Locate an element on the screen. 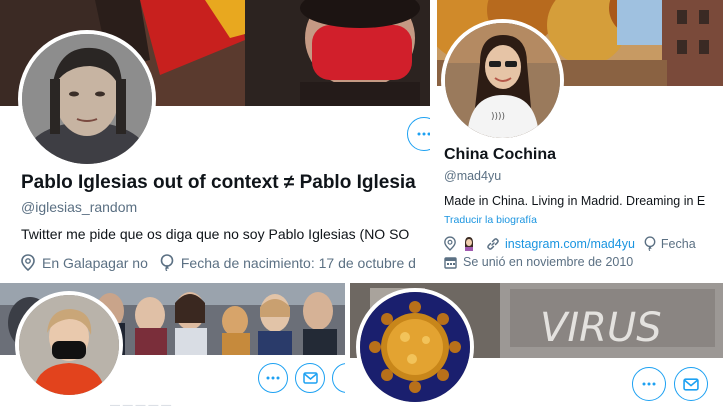 Image resolution: width=723 pixels, height=406 pixels. svg-text: VIRUS is located at coordinates (601, 328).